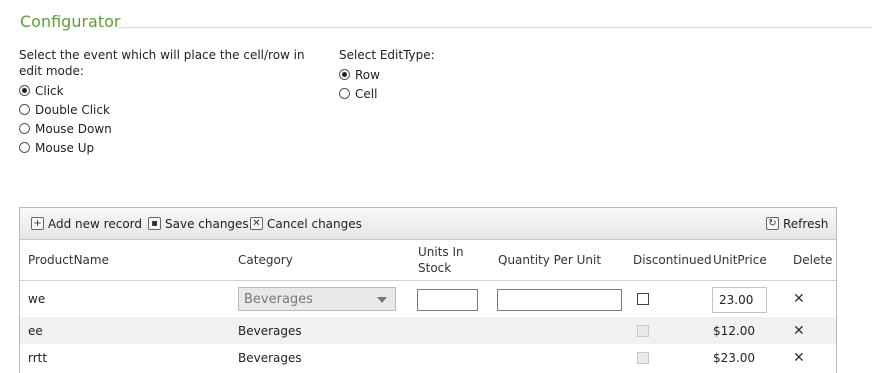 The width and height of the screenshot is (872, 373). Describe the element at coordinates (441, 260) in the screenshot. I see `header-units-in-stock: Units In Stock` at that location.